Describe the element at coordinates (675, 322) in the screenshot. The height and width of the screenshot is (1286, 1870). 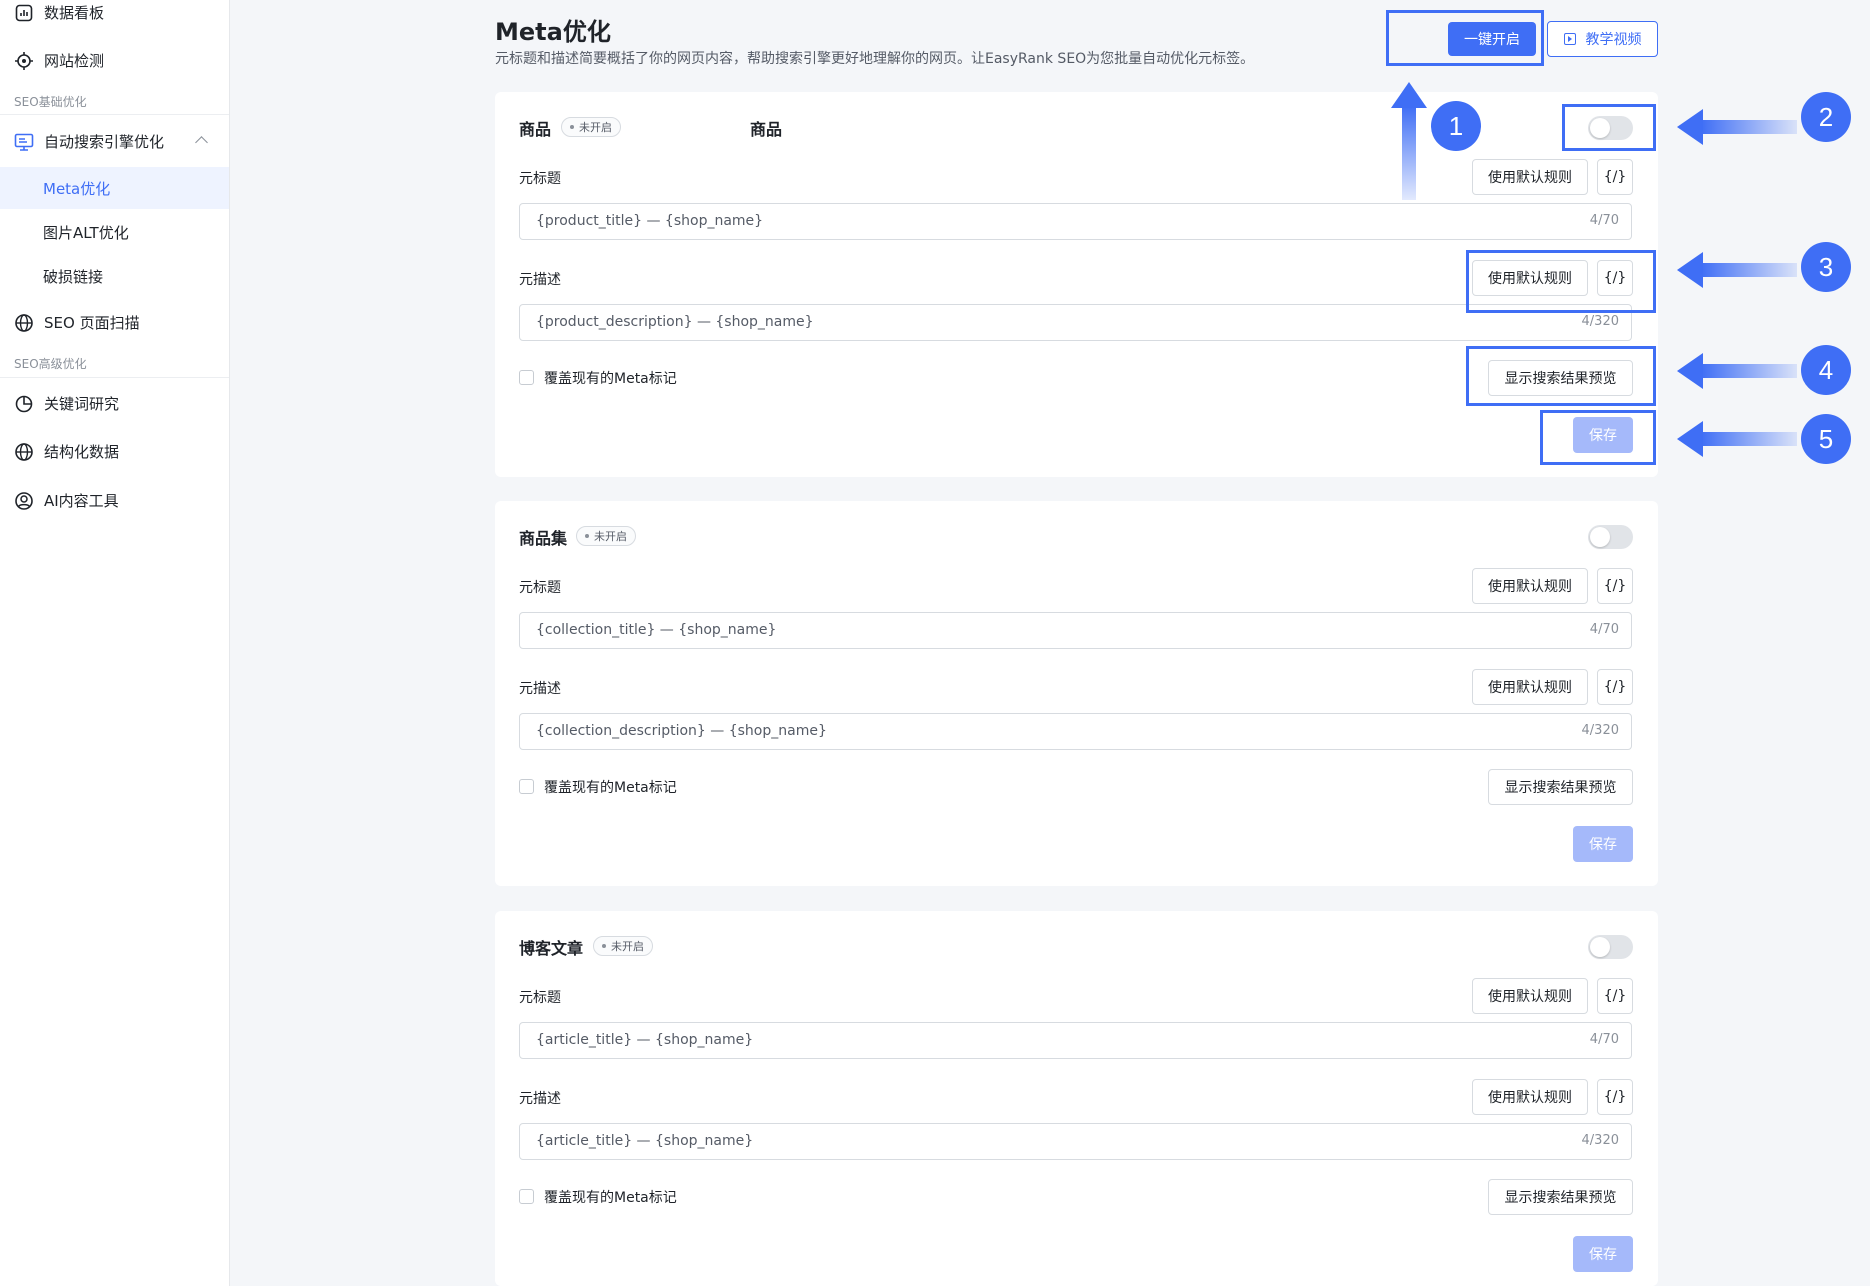
I see `meta-desc-value: {product_description} — {shop_name}` at that location.